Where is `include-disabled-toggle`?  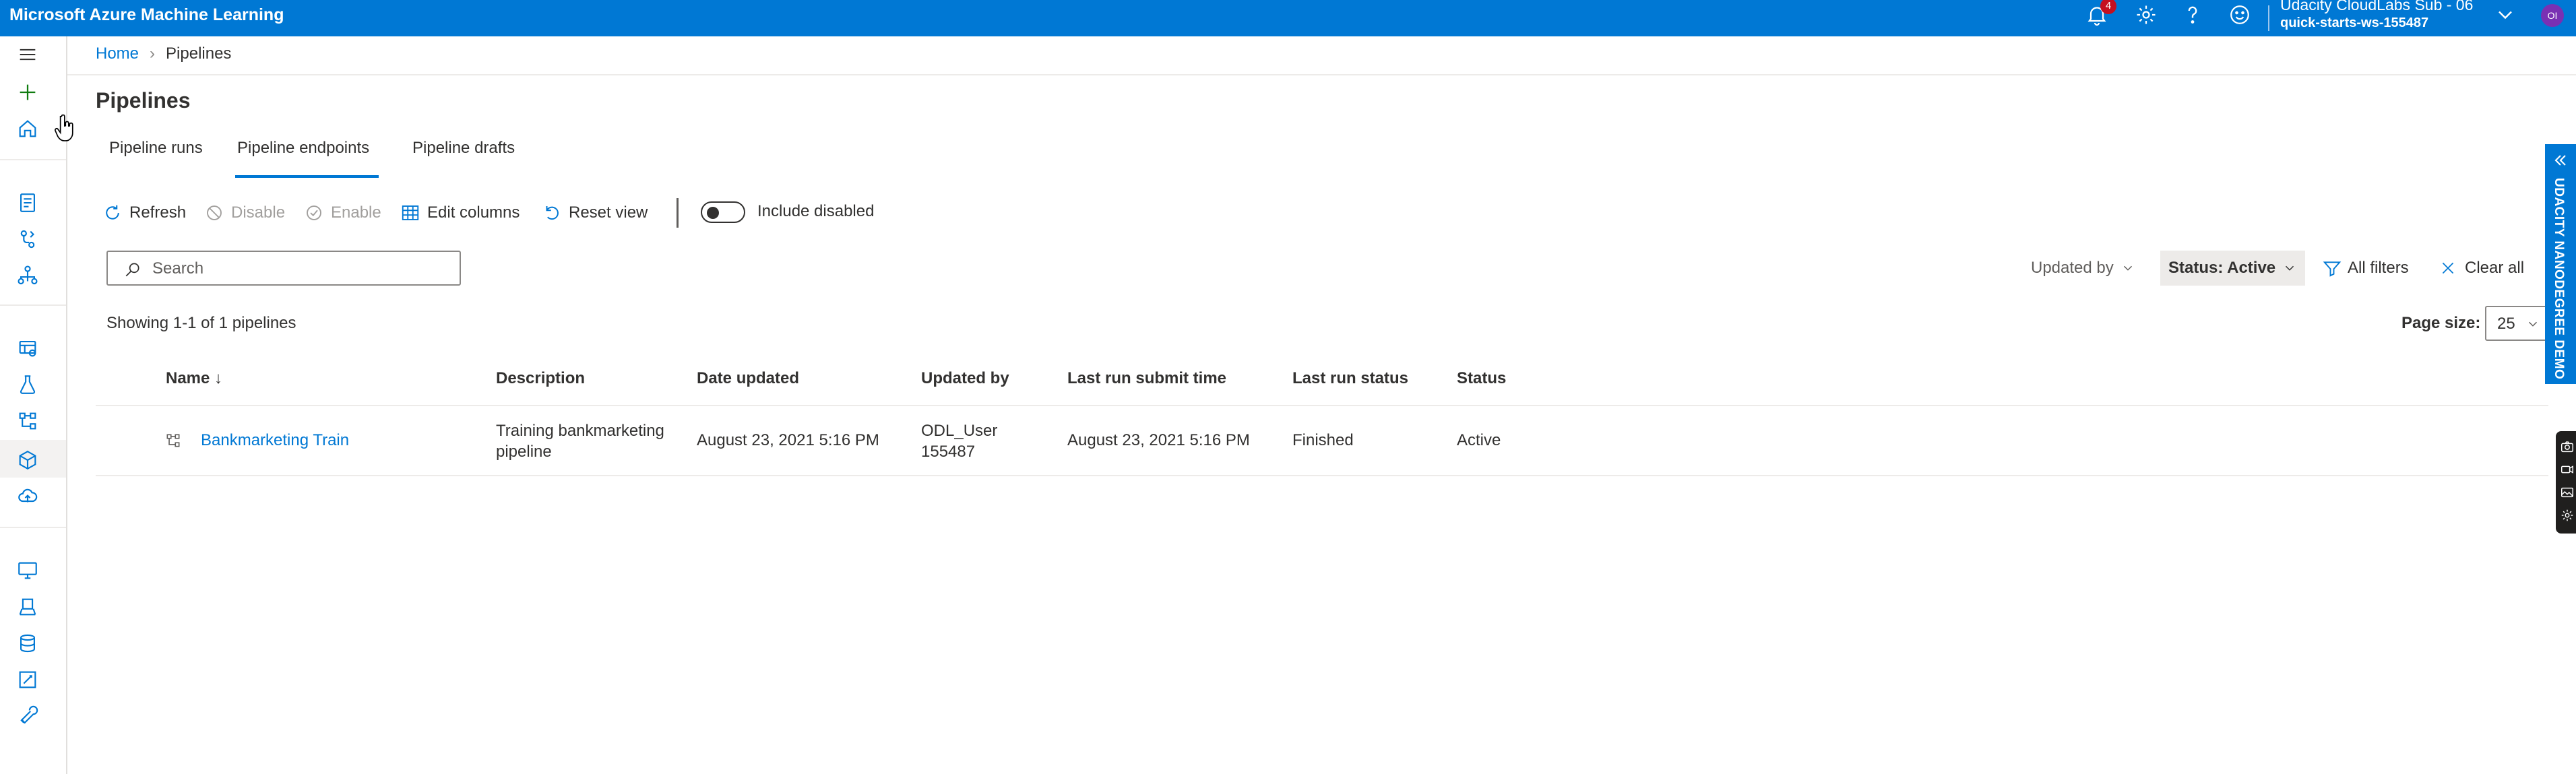 include-disabled-toggle is located at coordinates (723, 212).